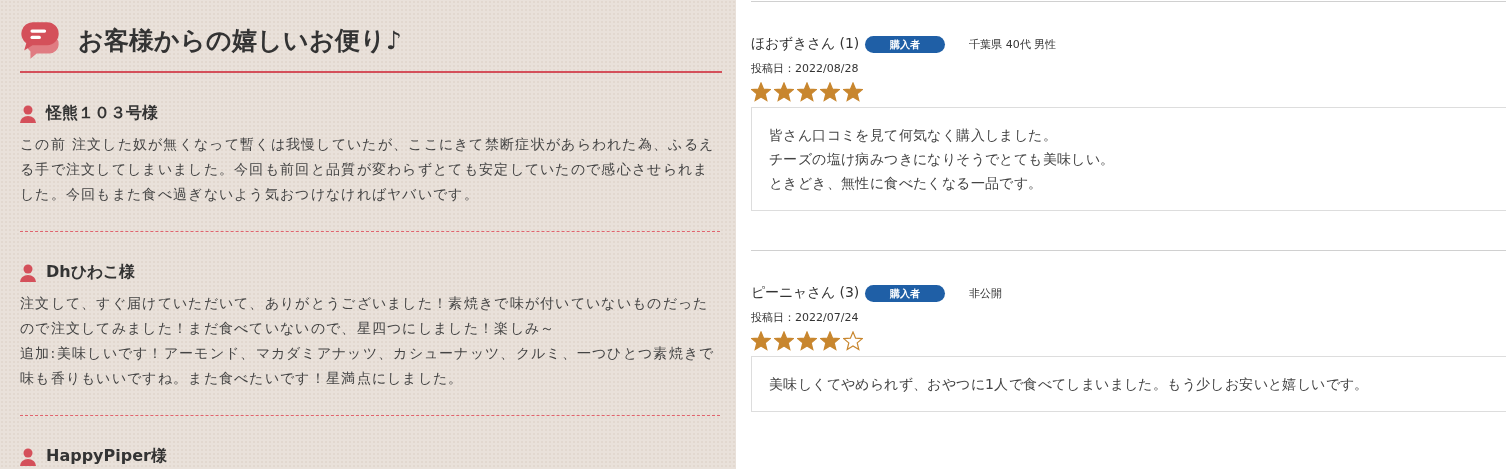  I want to click on review-text: 追加:美味しいです！アーモンド、マカダミアナッツ、カシューナッツ、クルミ、一つひとつ素焼きで味も香りもいいですね。また食べたいです！星満点にしました。, so click(368, 366).